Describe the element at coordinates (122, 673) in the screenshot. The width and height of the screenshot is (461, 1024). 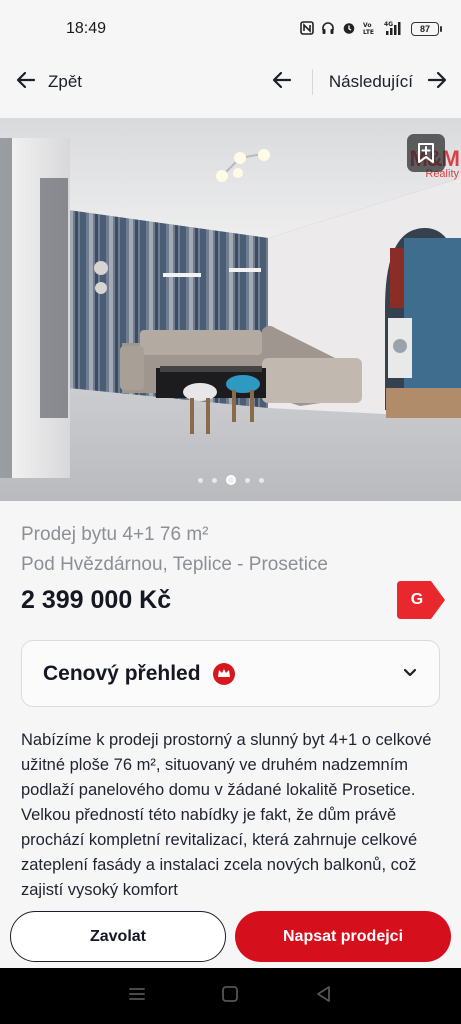
I see `price-overview-title: Cenový přehled` at that location.